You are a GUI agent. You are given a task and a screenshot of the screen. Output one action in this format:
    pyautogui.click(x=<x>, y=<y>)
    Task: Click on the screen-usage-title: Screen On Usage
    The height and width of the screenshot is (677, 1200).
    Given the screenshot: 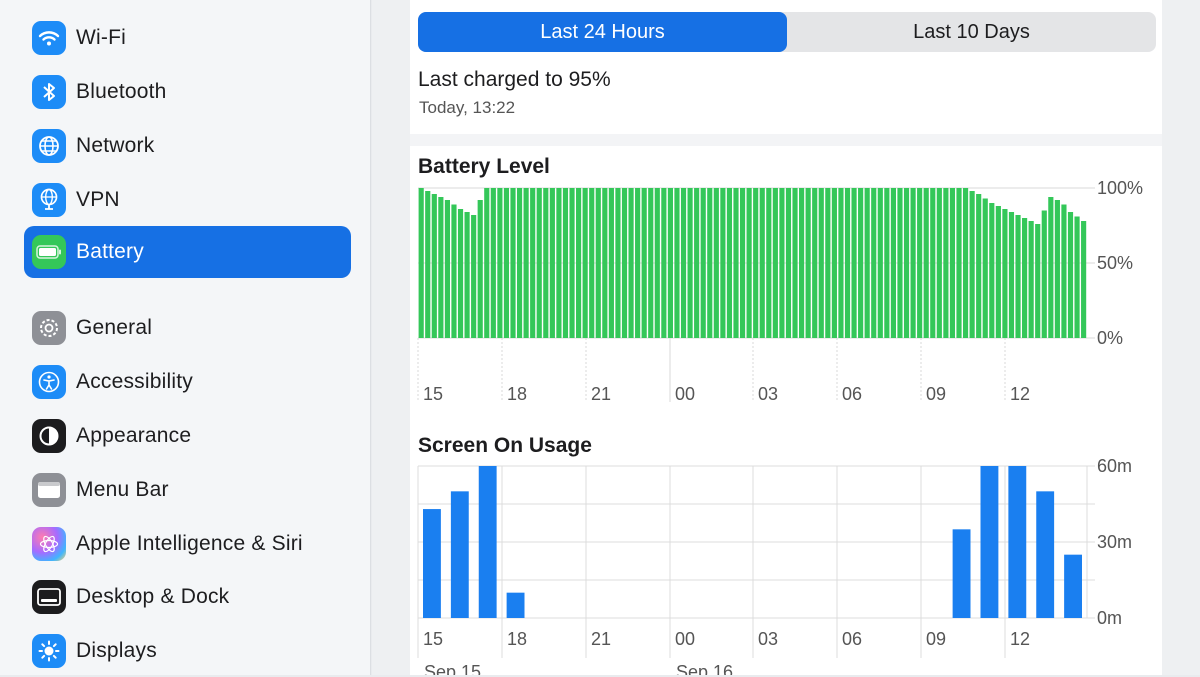 What is the action you would take?
    pyautogui.click(x=505, y=445)
    